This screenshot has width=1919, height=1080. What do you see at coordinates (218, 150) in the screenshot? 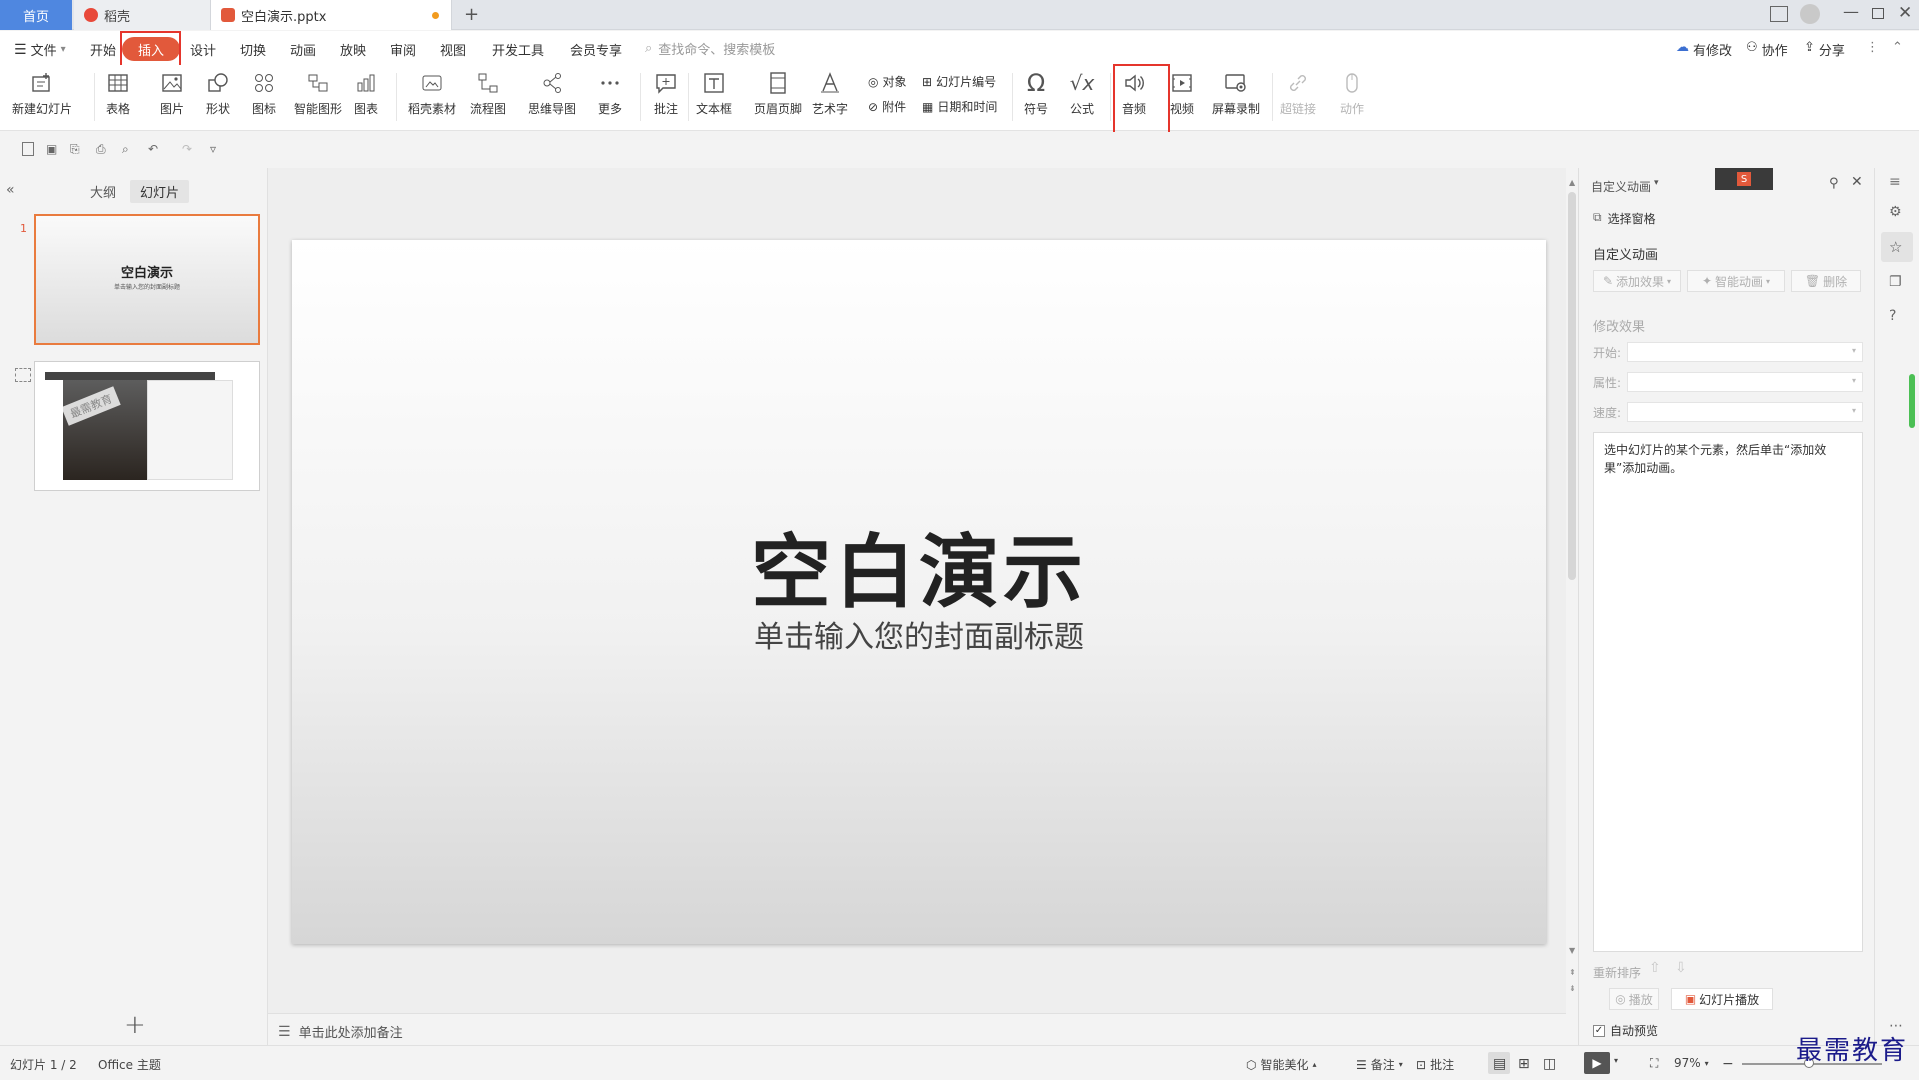
I see `customize-toolbar-icon: ▿` at bounding box center [218, 150].